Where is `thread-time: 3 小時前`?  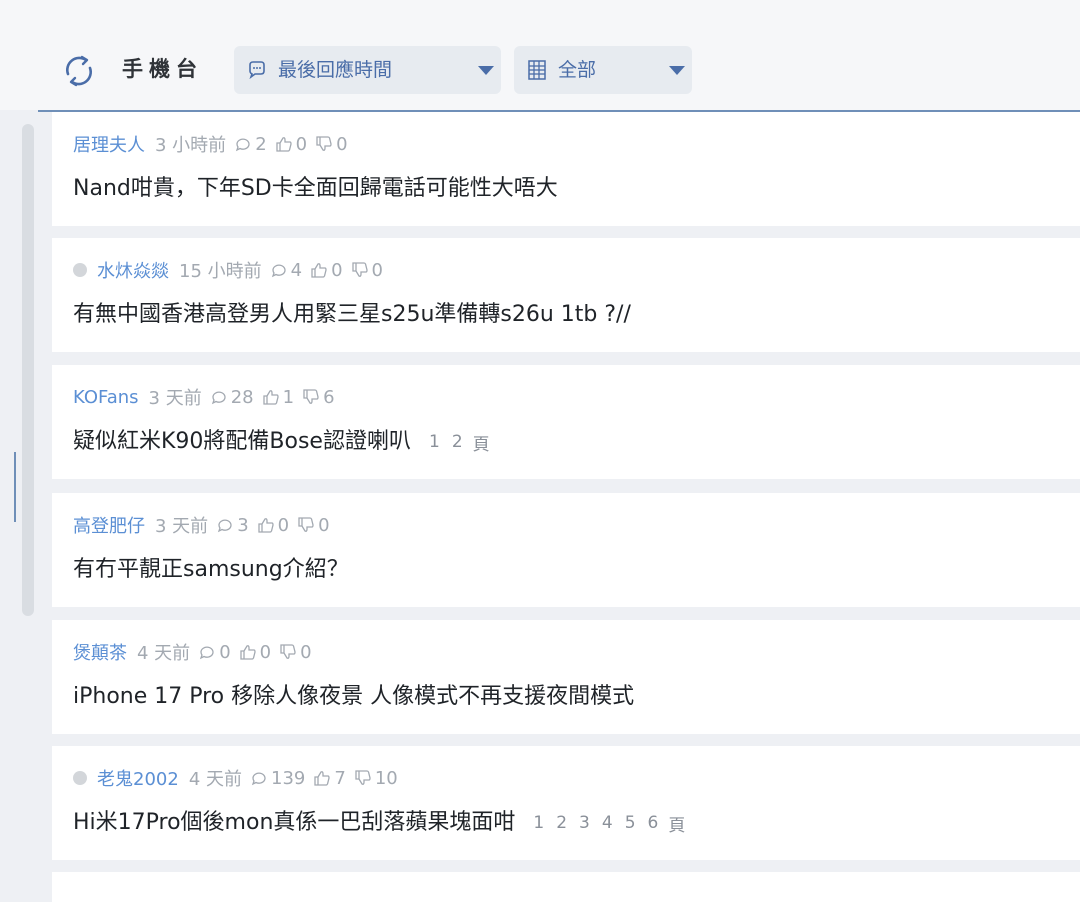 thread-time: 3 小時前 is located at coordinates (191, 145).